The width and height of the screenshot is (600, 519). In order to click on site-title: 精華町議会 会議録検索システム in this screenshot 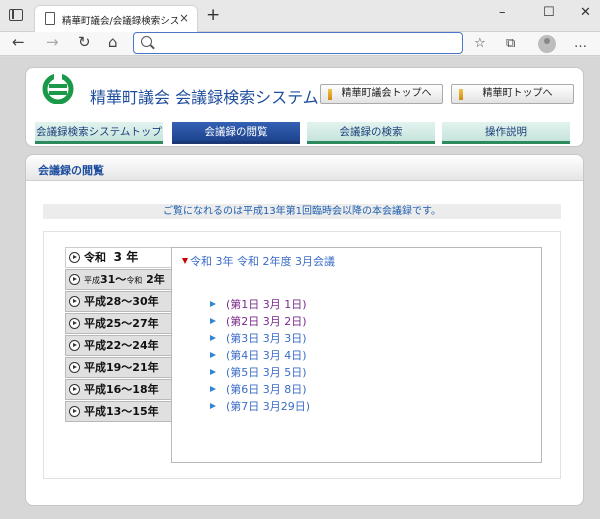, I will do `click(204, 97)`.